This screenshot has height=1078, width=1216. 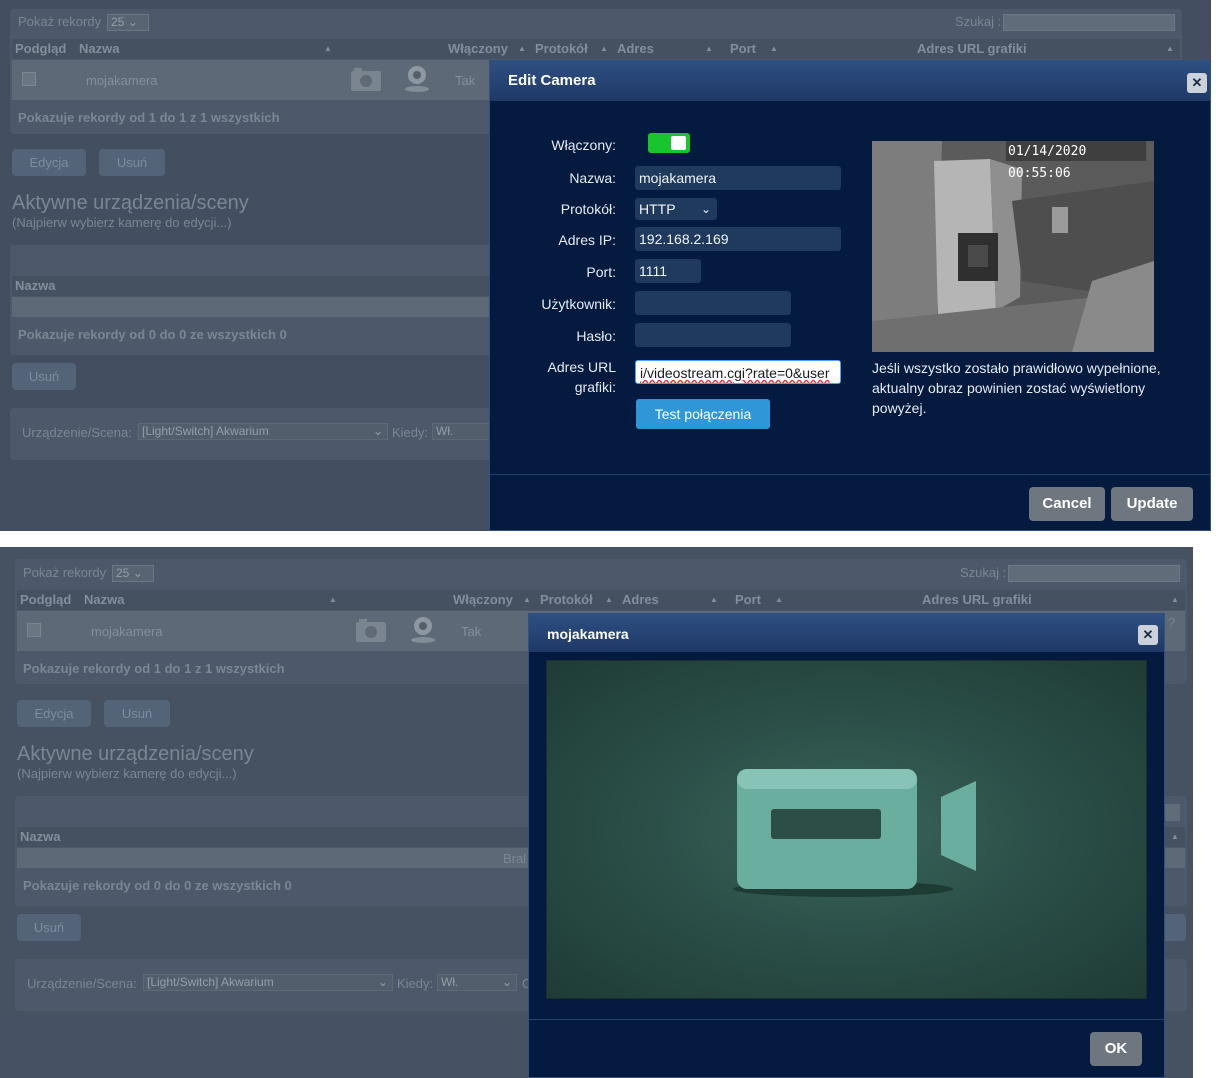 What do you see at coordinates (588, 209) in the screenshot?
I see `protocol-label: Protokół:` at bounding box center [588, 209].